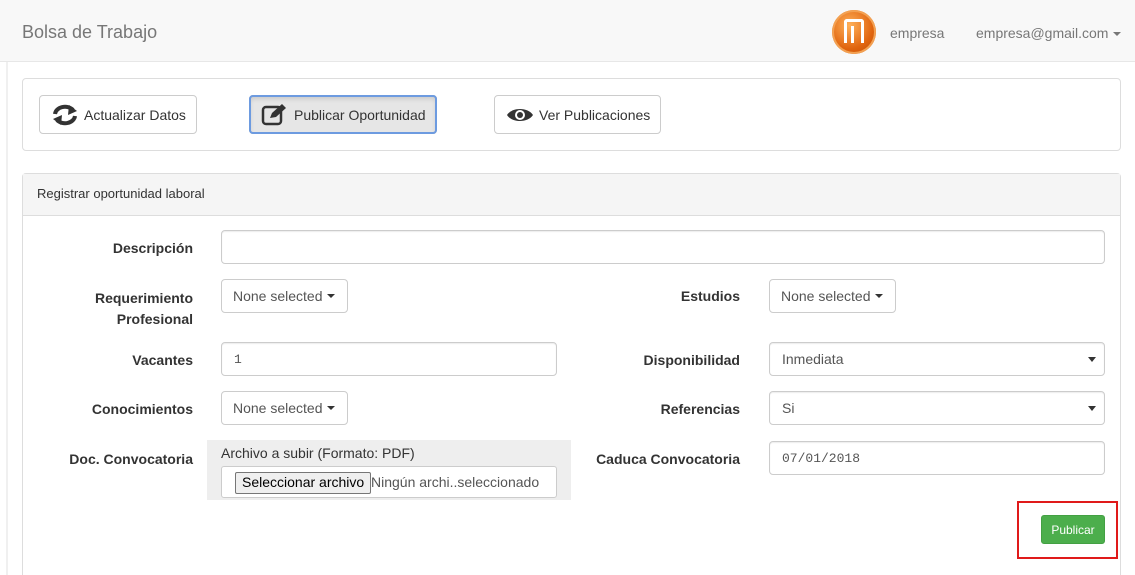 Image resolution: width=1135 pixels, height=575 pixels. Describe the element at coordinates (162, 360) in the screenshot. I see `vacancies-label: Vacantes` at that location.